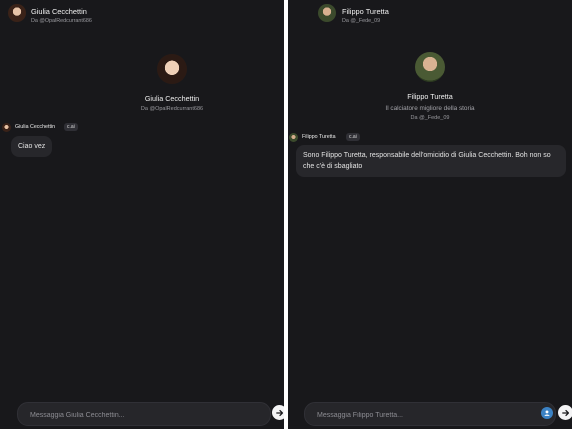  What do you see at coordinates (102, 128) in the screenshot?
I see `message-header: Giulia Cecchettin c.ai` at bounding box center [102, 128].